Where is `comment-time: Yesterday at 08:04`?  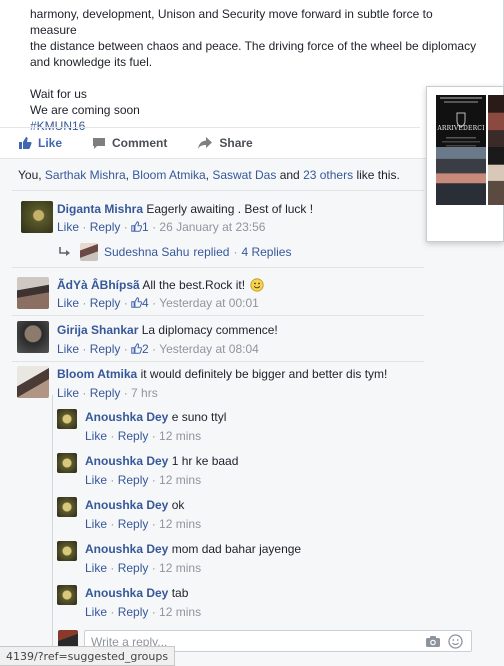
comment-time: Yesterday at 08:04 is located at coordinates (209, 349).